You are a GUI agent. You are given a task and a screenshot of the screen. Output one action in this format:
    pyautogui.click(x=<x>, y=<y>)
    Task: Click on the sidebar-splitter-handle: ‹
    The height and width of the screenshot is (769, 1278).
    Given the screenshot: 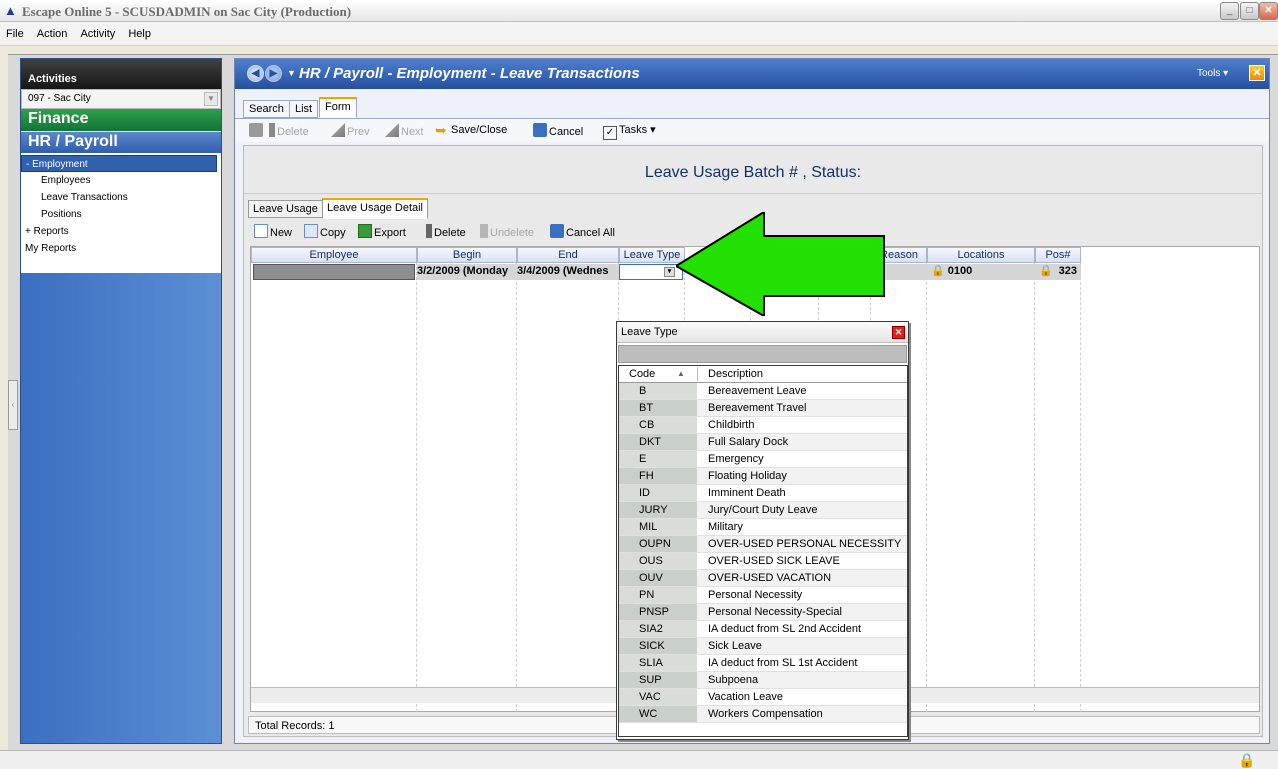 What is the action you would take?
    pyautogui.click(x=13, y=405)
    